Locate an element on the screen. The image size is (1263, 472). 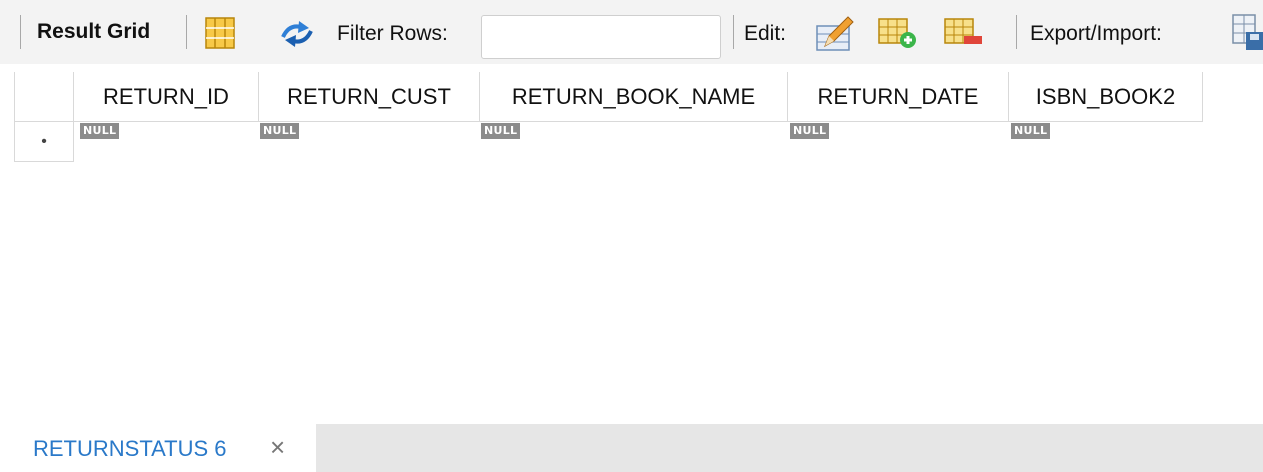
export-import-icon is located at coordinates (1247, 33).